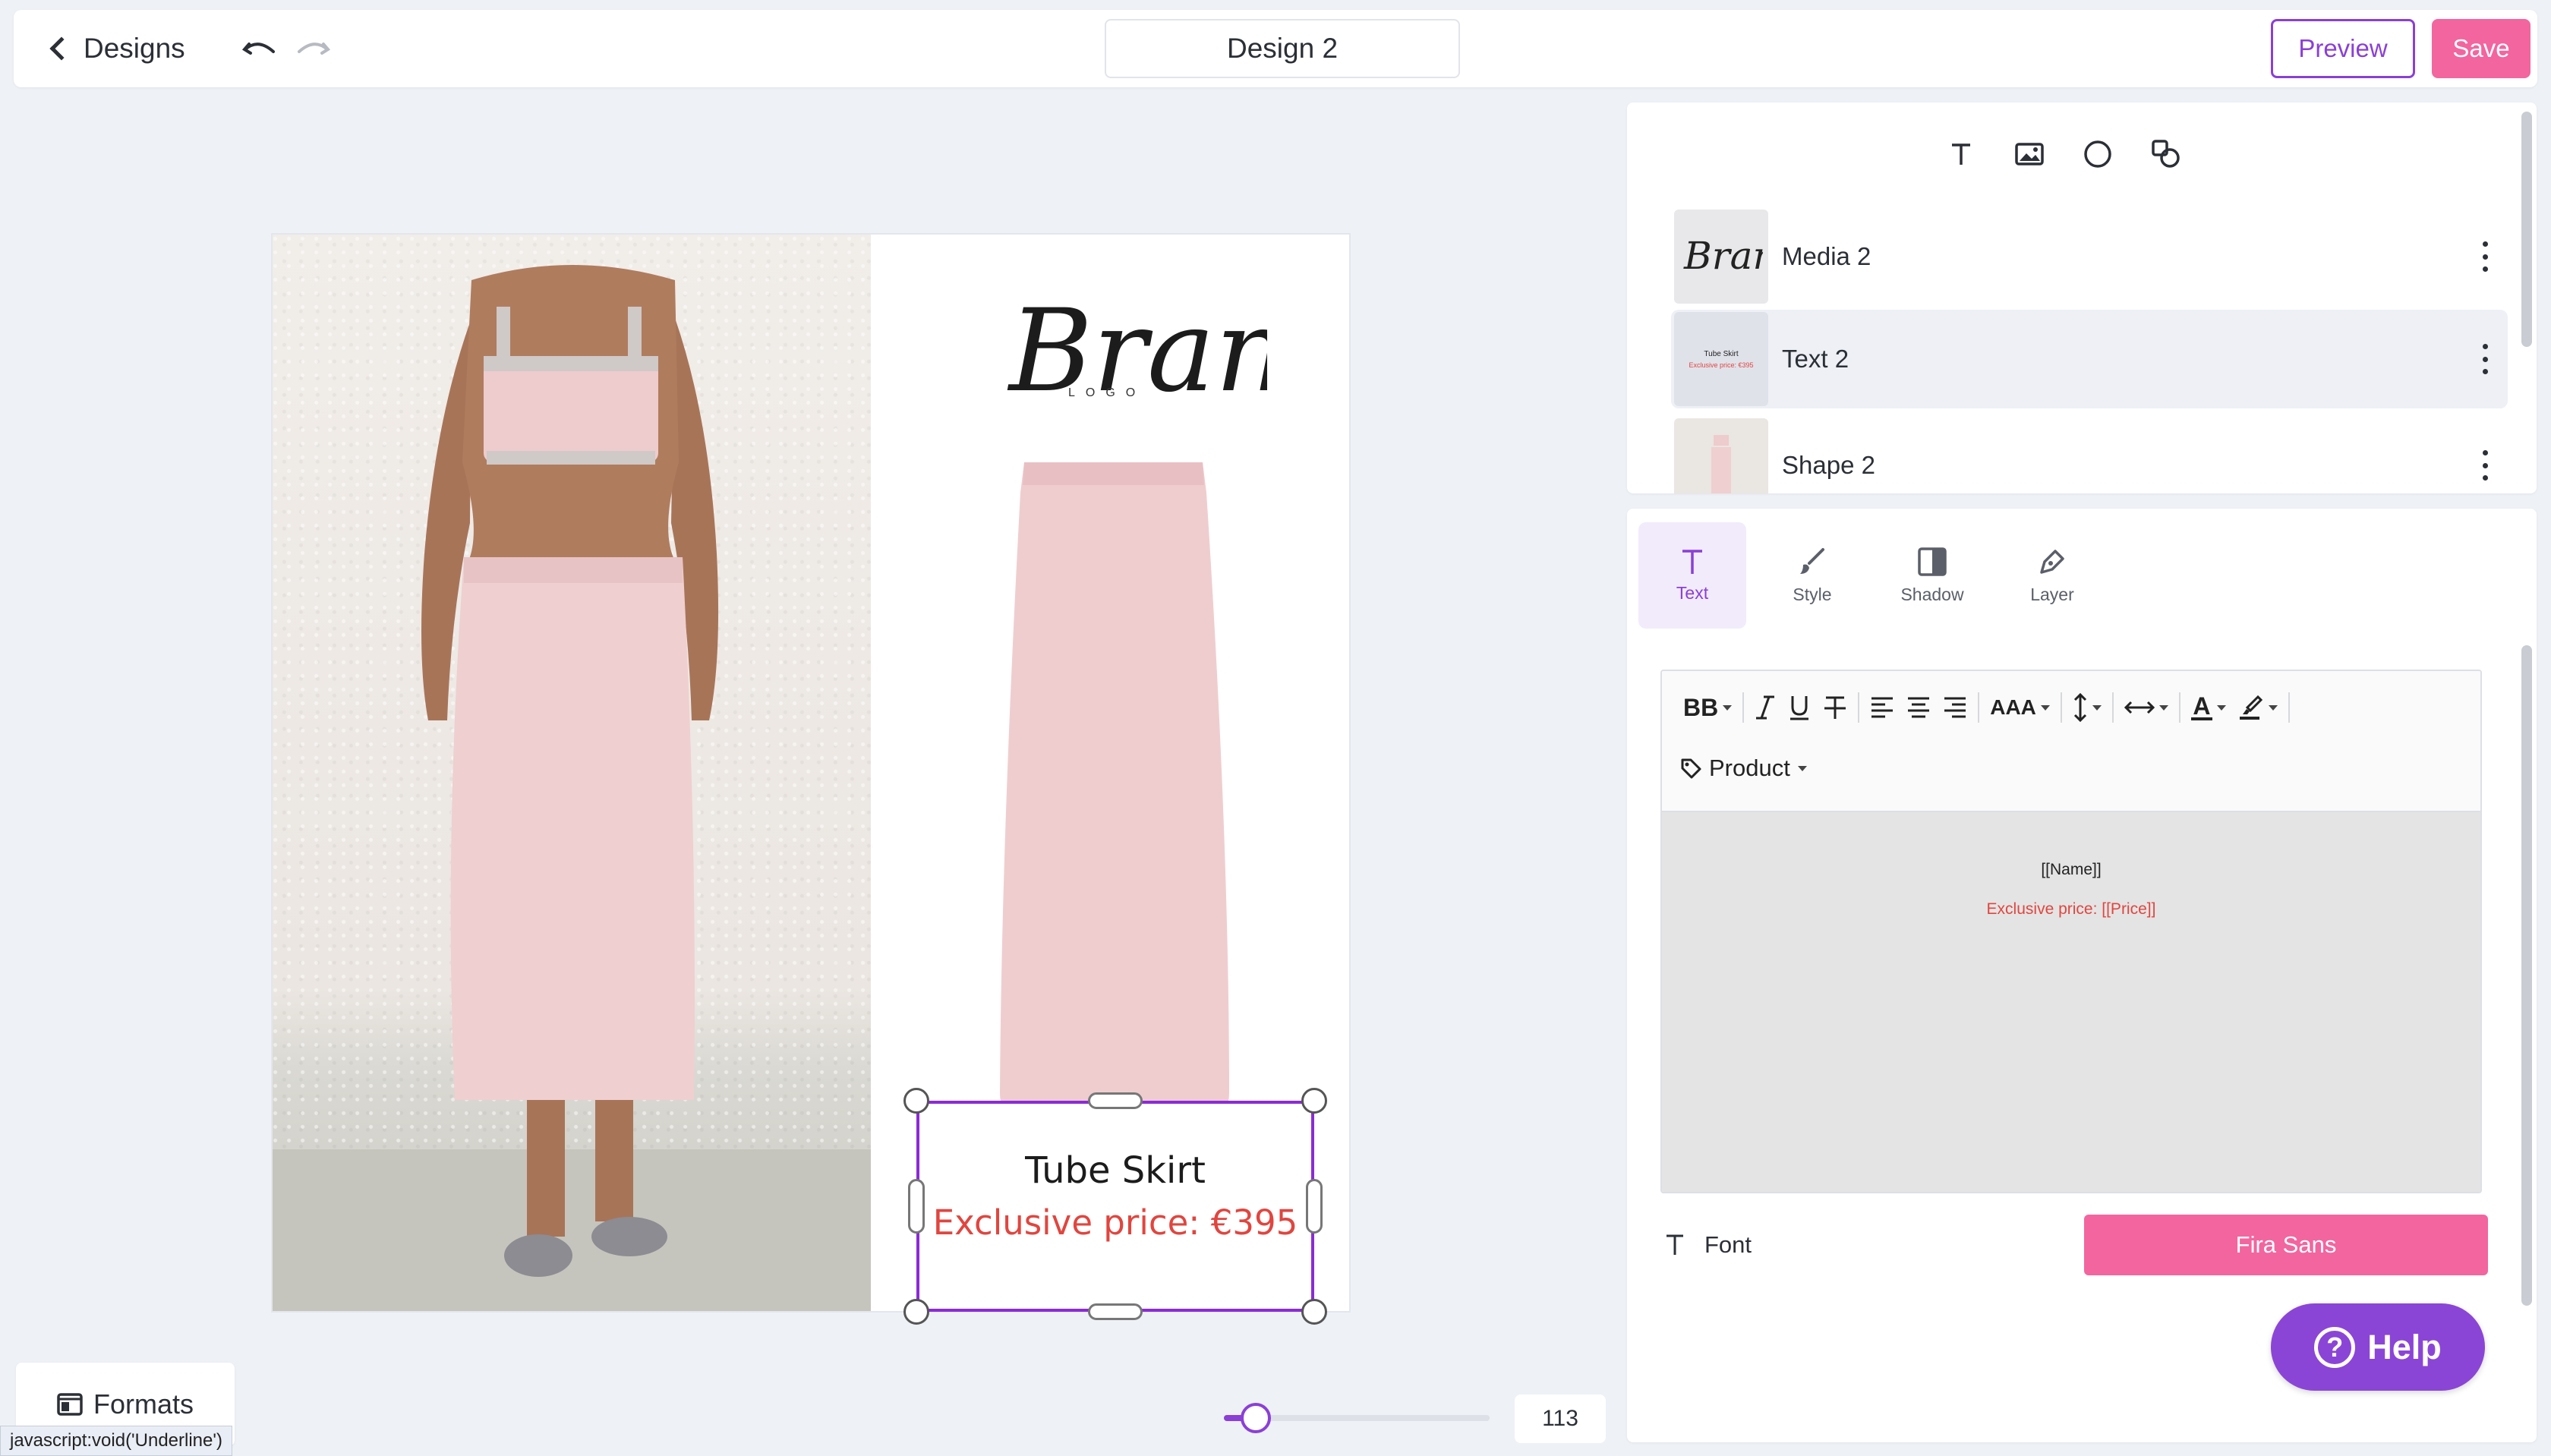 The height and width of the screenshot is (1456, 2551). Describe the element at coordinates (916, 1312) in the screenshot. I see `resize-handle-bottom-left` at that location.